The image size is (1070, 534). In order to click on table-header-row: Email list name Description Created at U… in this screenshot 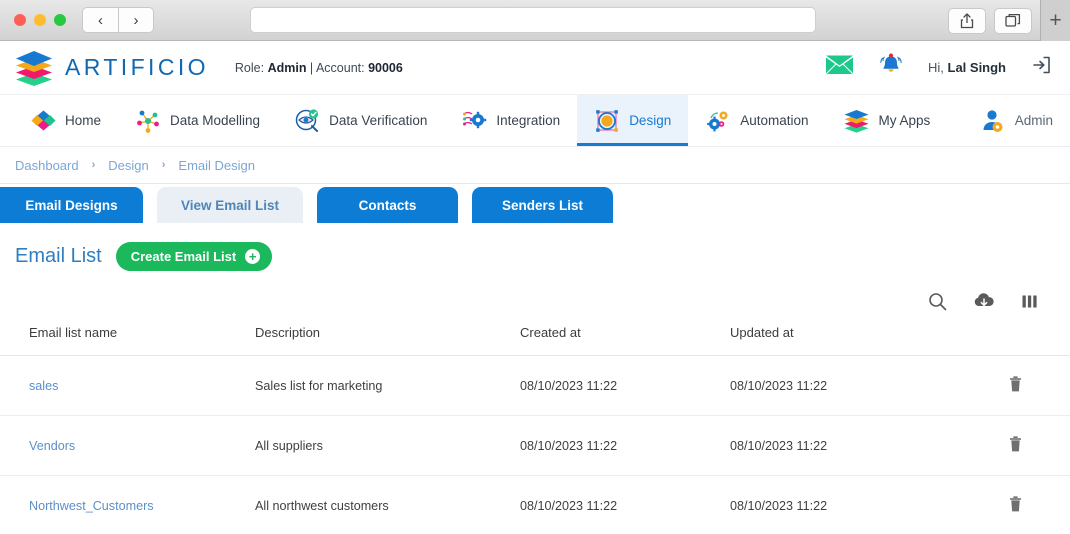, I will do `click(535, 340)`.